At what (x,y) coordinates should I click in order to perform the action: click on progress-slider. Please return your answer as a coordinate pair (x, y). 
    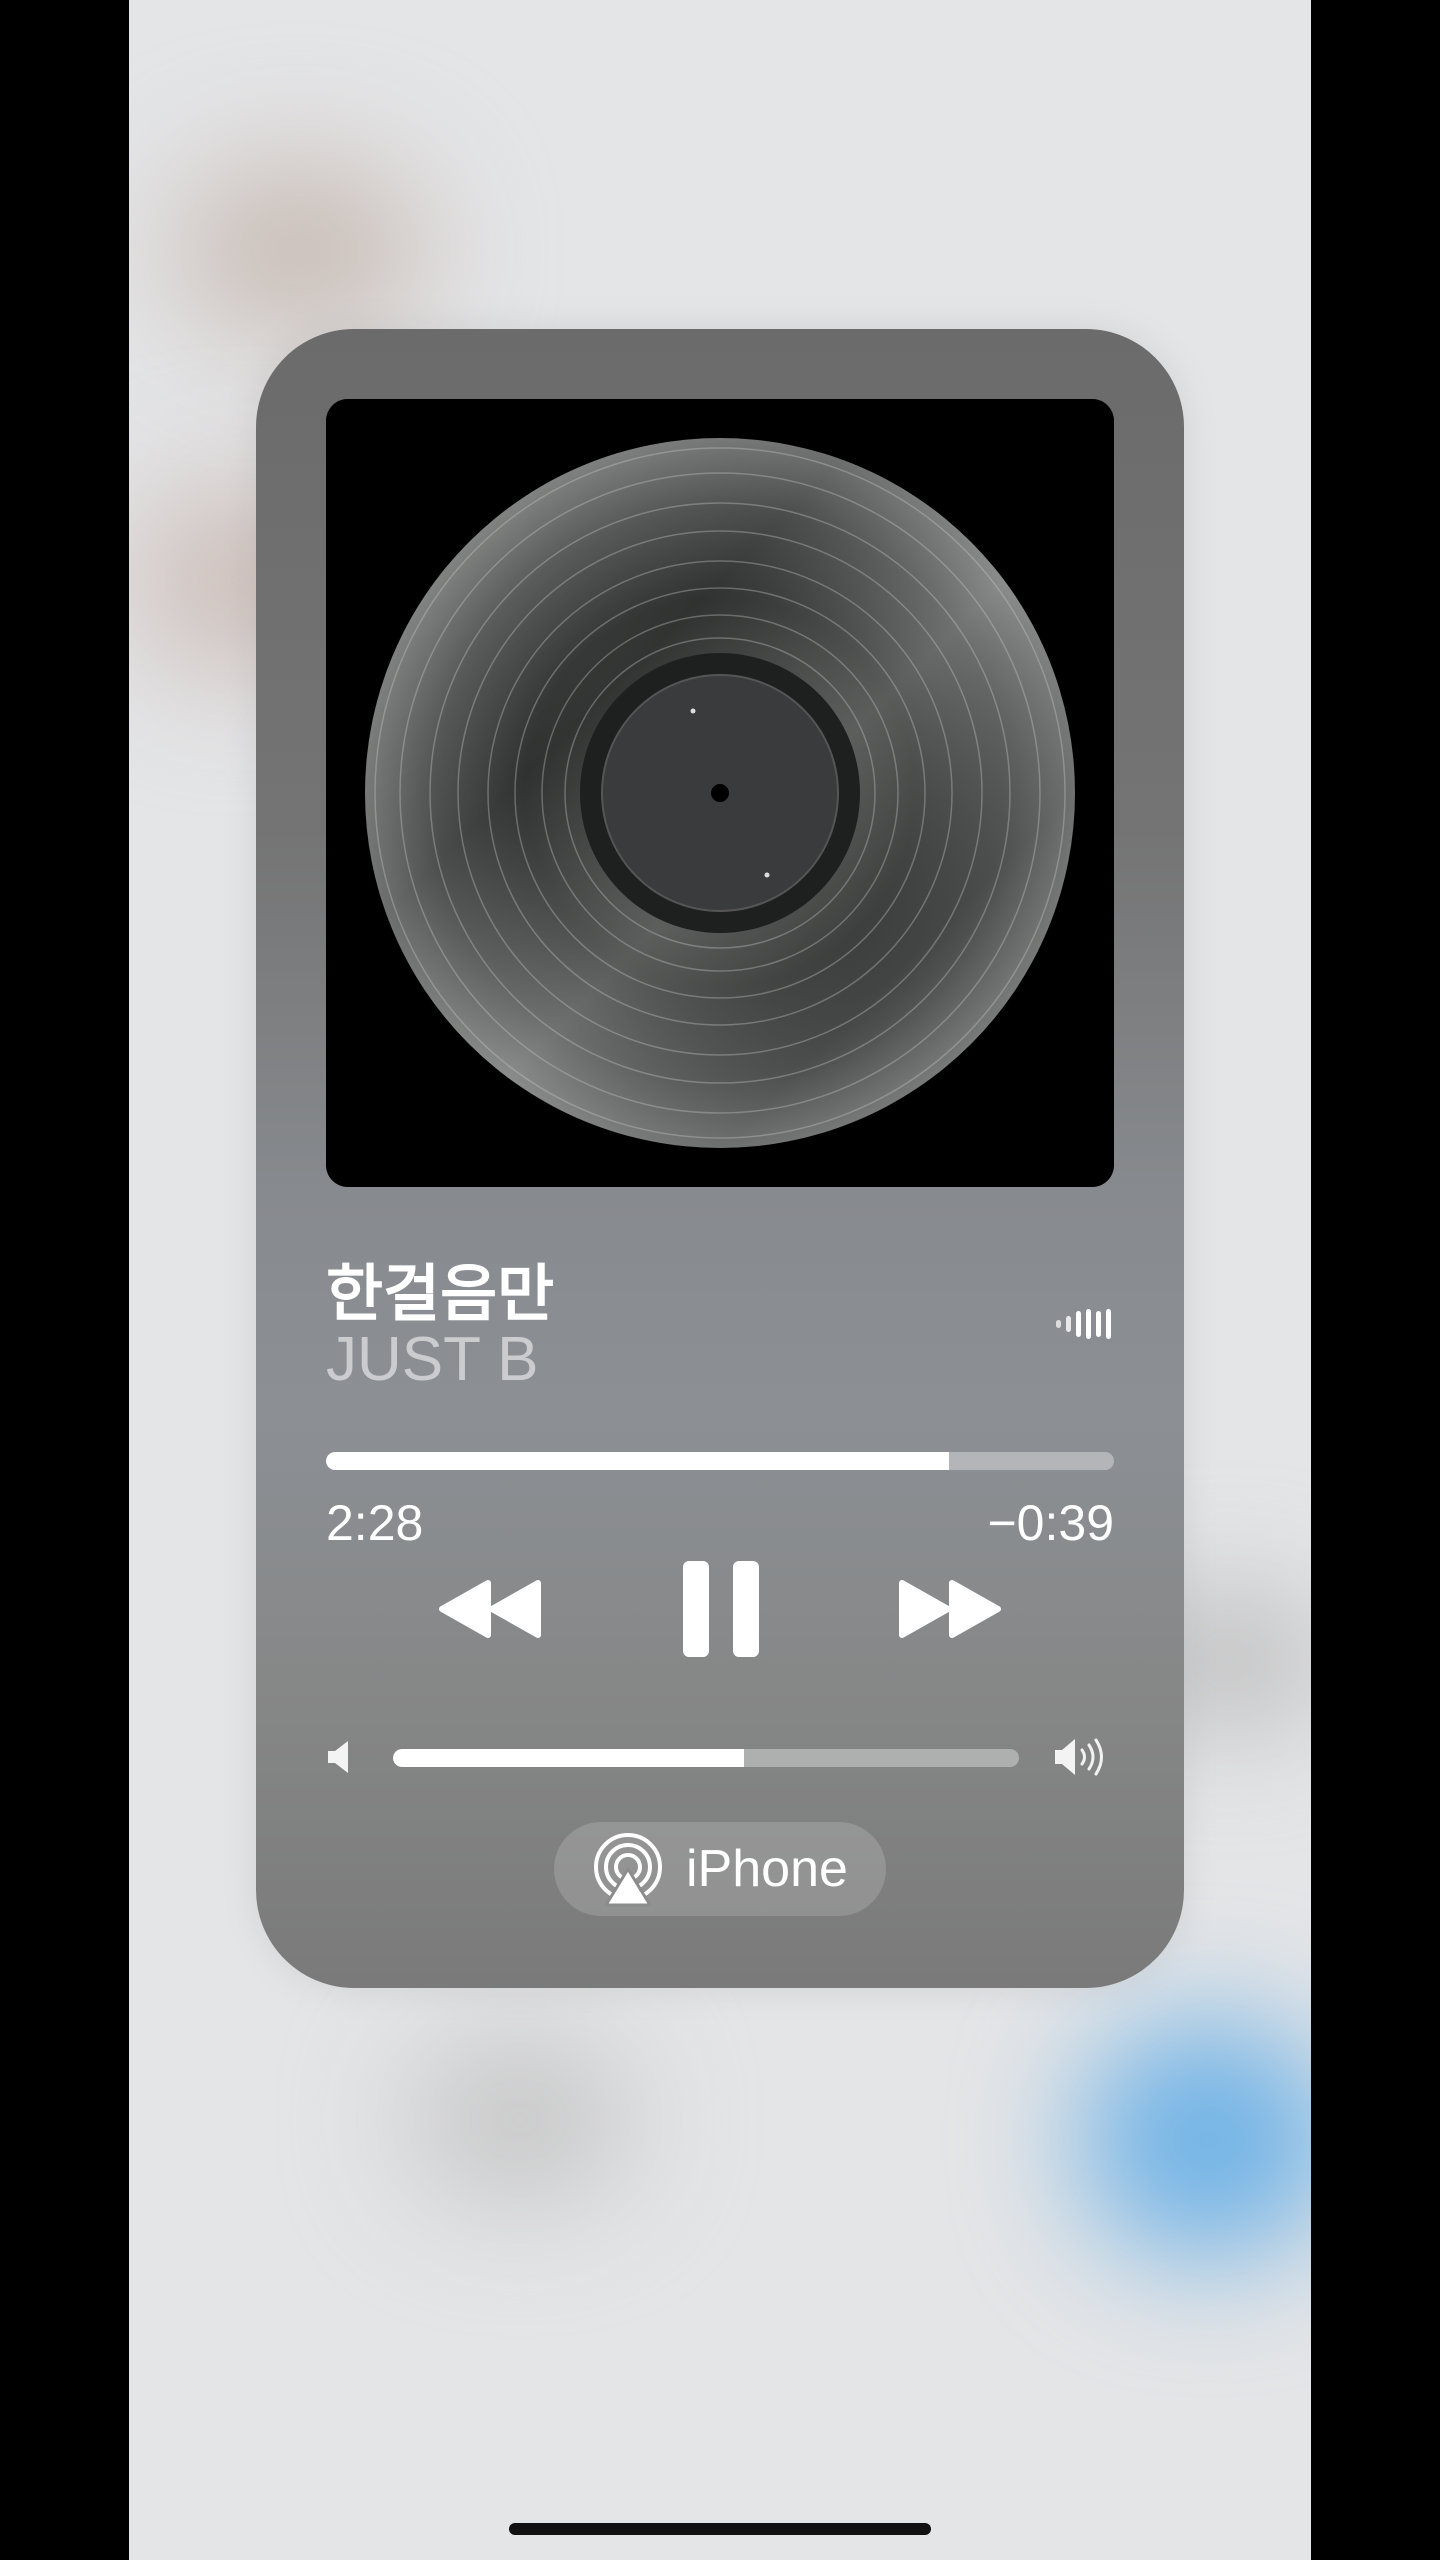
    Looking at the image, I should click on (720, 1461).